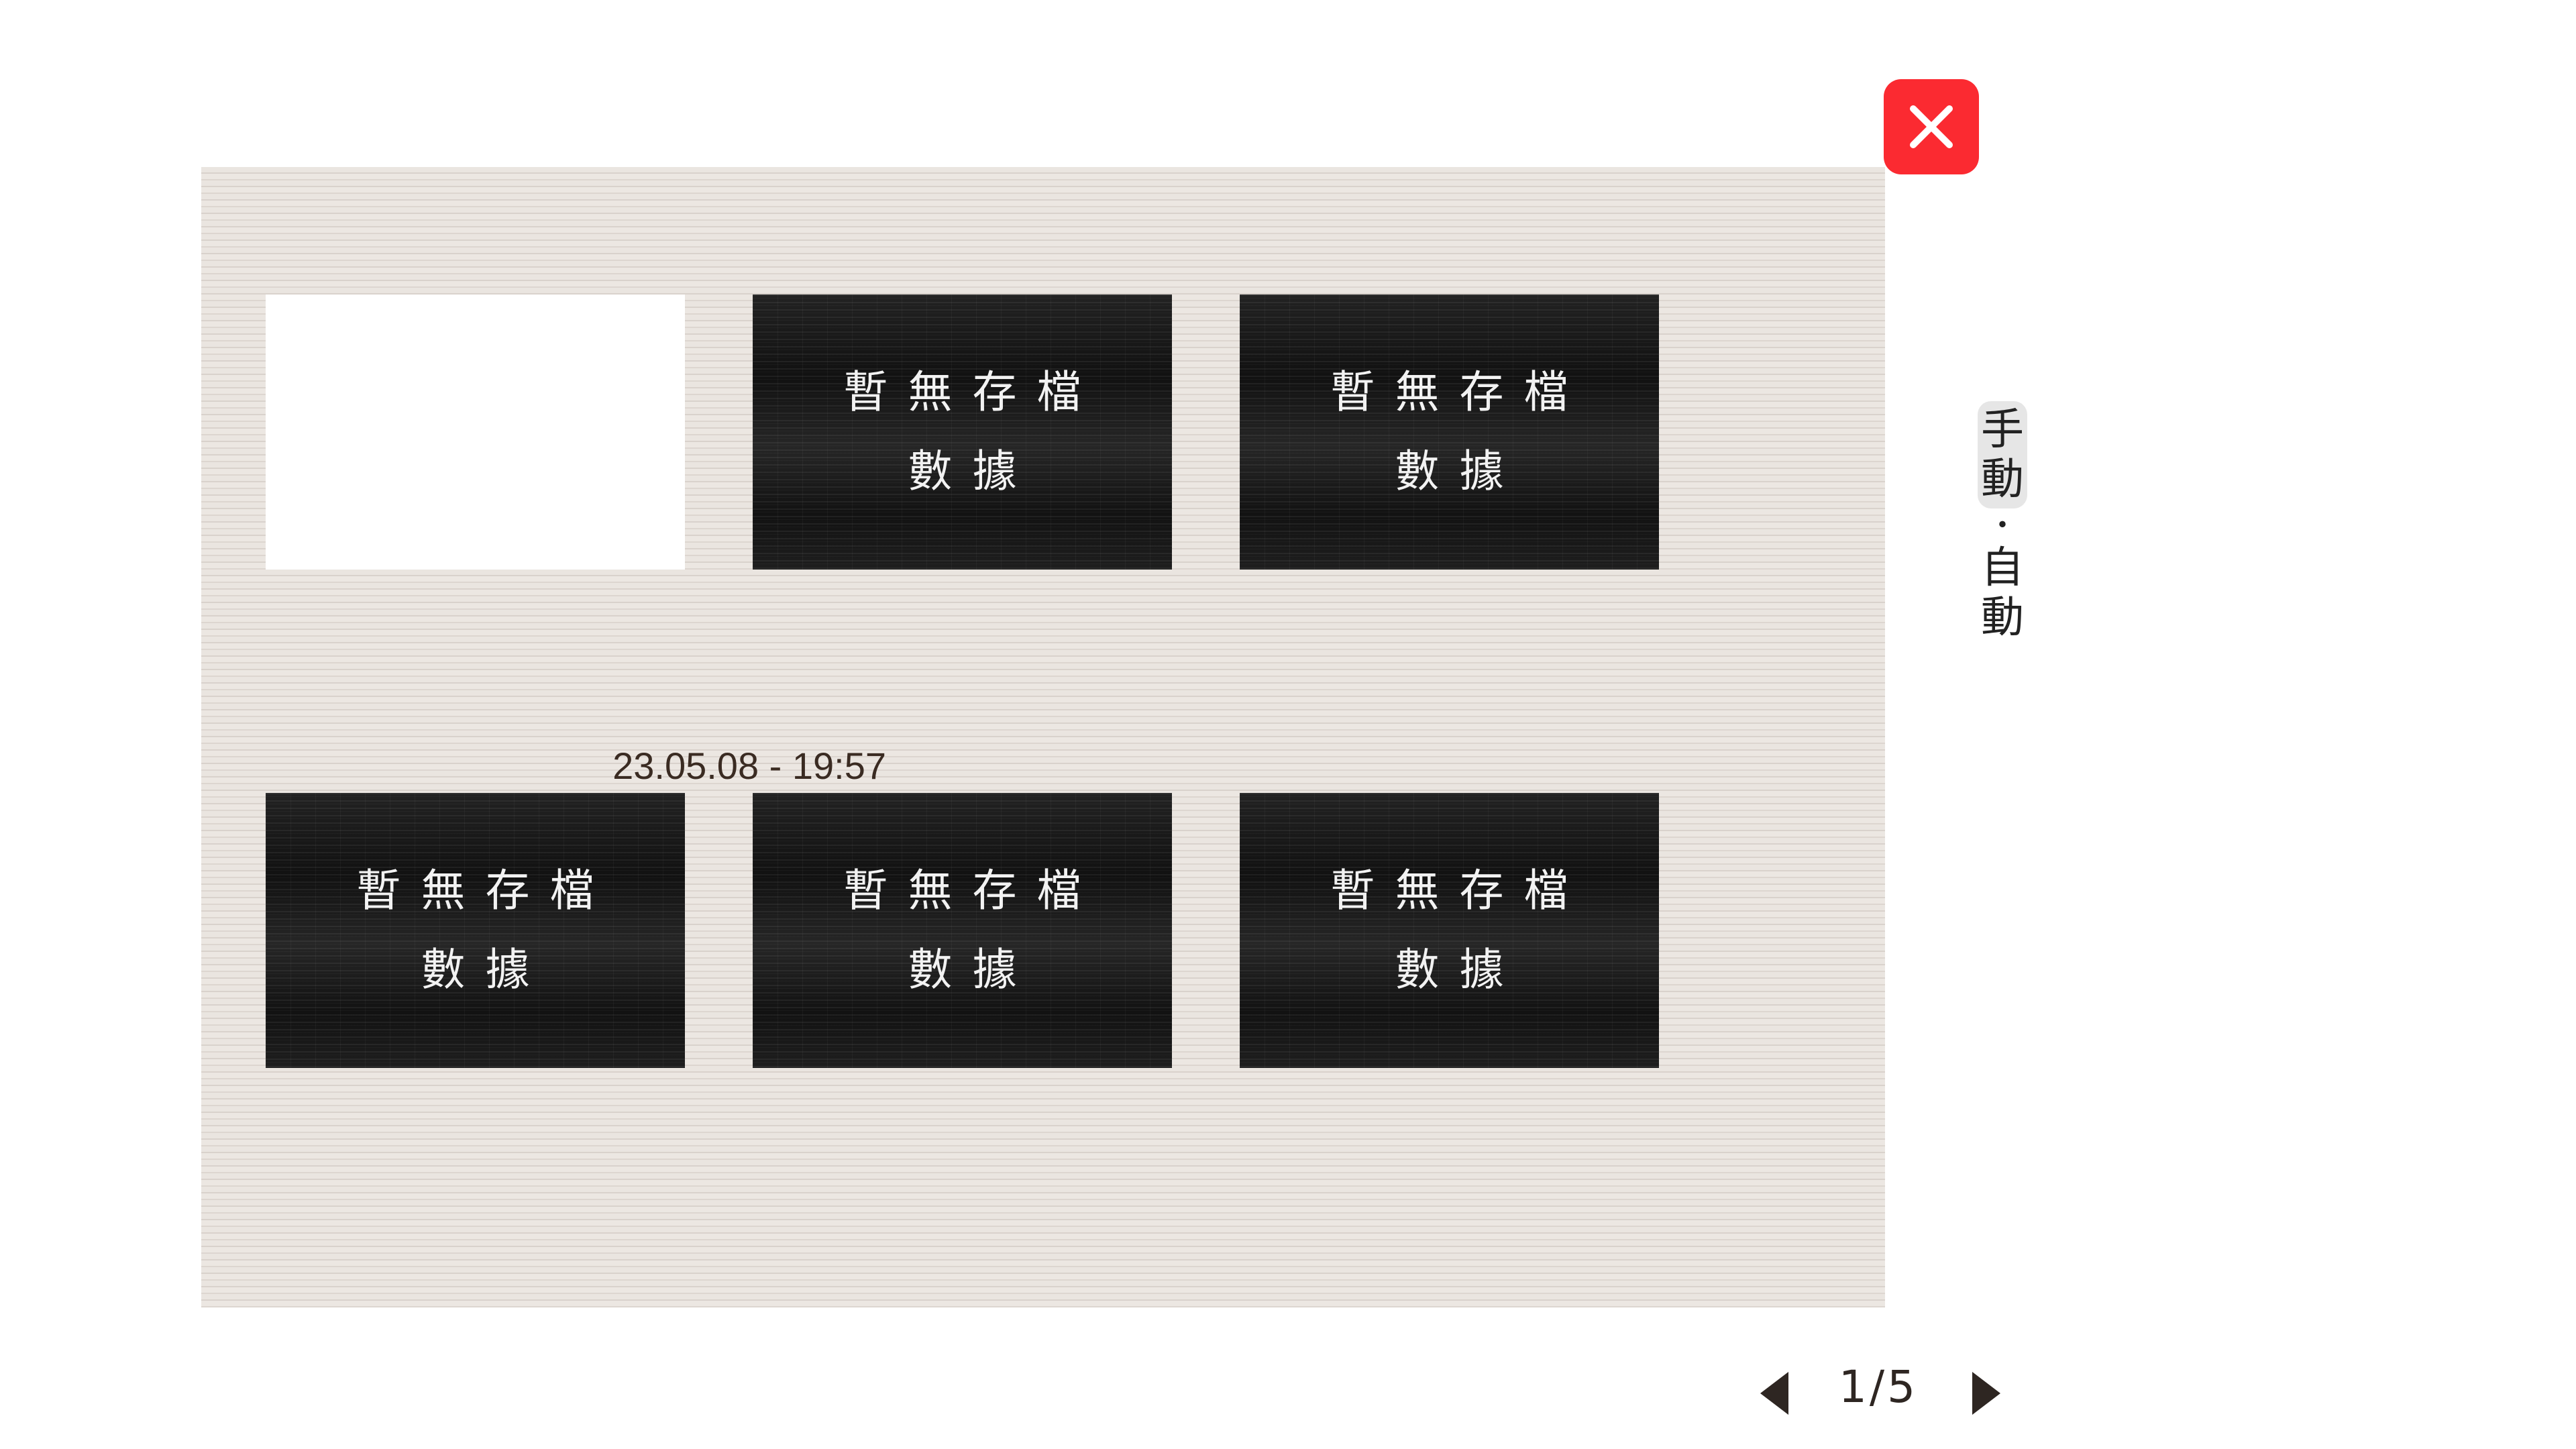 The width and height of the screenshot is (2576, 1449). What do you see at coordinates (1775, 1393) in the screenshot?
I see `caret-left-icon` at bounding box center [1775, 1393].